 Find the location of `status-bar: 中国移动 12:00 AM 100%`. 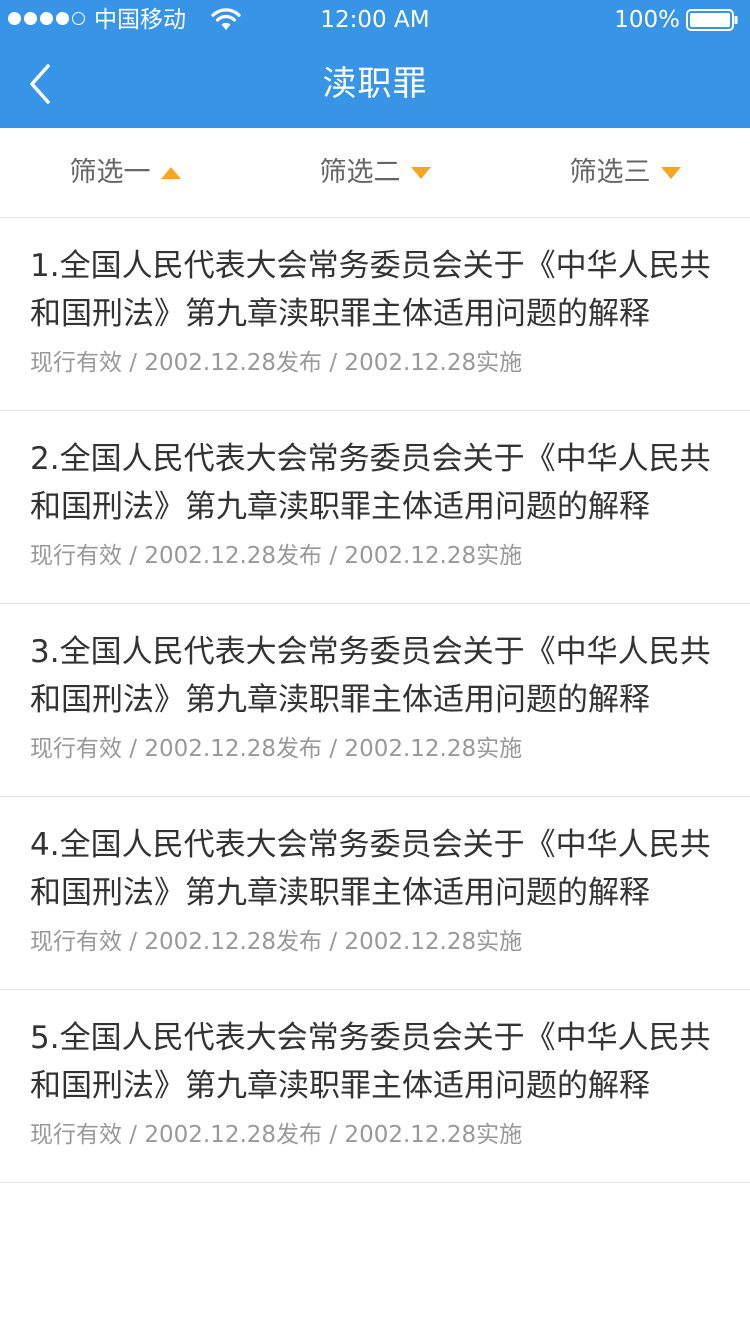

status-bar: 中国移动 12:00 AM 100% is located at coordinates (375, 20).